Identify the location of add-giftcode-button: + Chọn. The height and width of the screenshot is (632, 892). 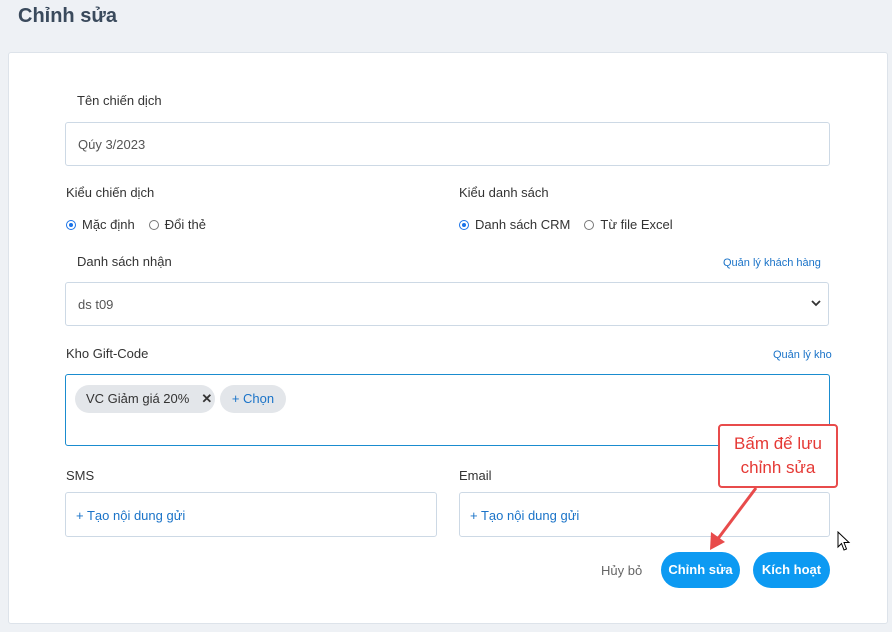
(253, 399).